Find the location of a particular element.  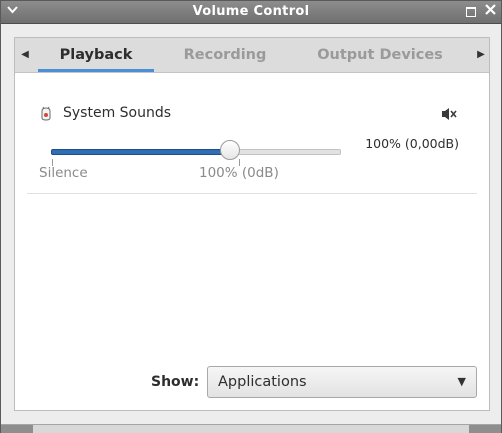

maximize-icon is located at coordinates (470, 11).